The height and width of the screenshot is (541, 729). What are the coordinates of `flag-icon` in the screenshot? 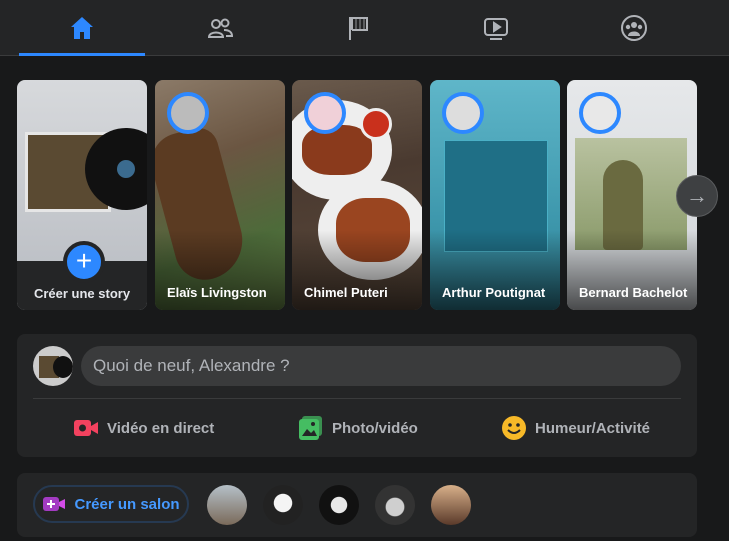 It's located at (358, 28).